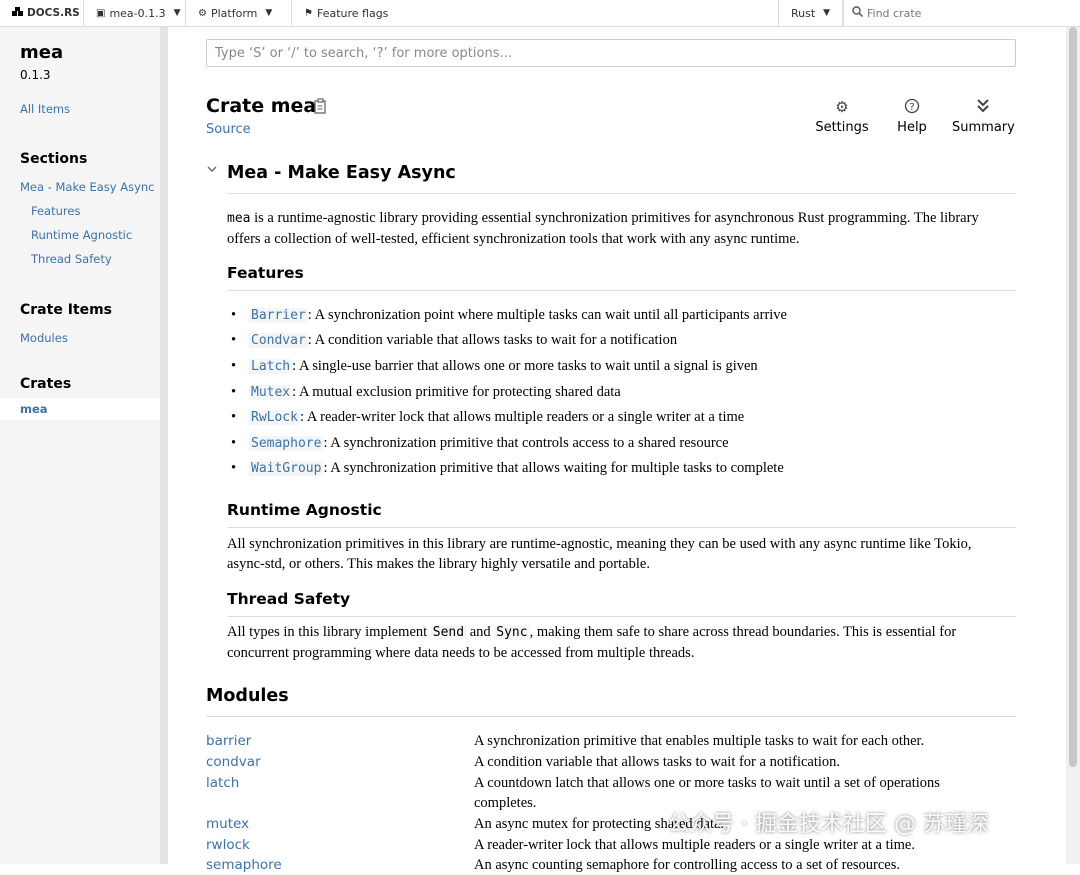  I want to click on runtime-heading: Runtime Agnostic, so click(304, 510).